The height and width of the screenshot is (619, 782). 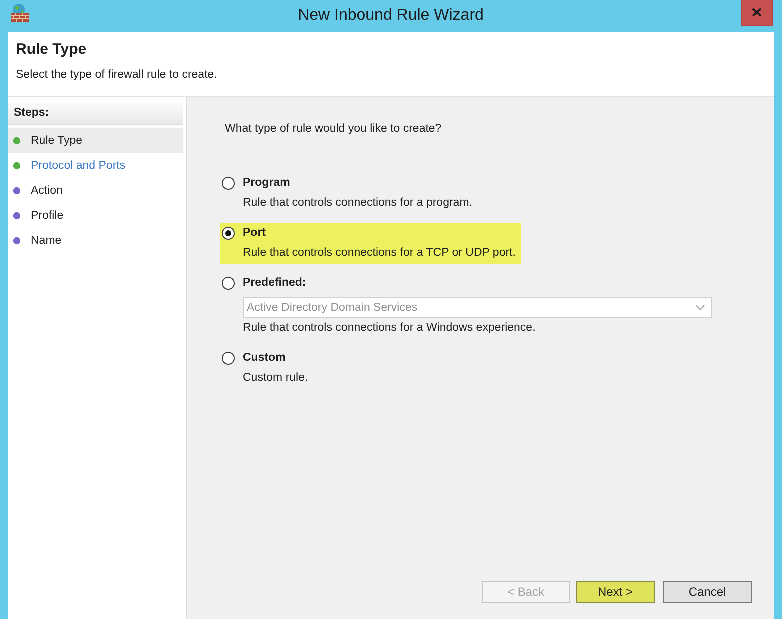 I want to click on option-label: Port, so click(x=254, y=233).